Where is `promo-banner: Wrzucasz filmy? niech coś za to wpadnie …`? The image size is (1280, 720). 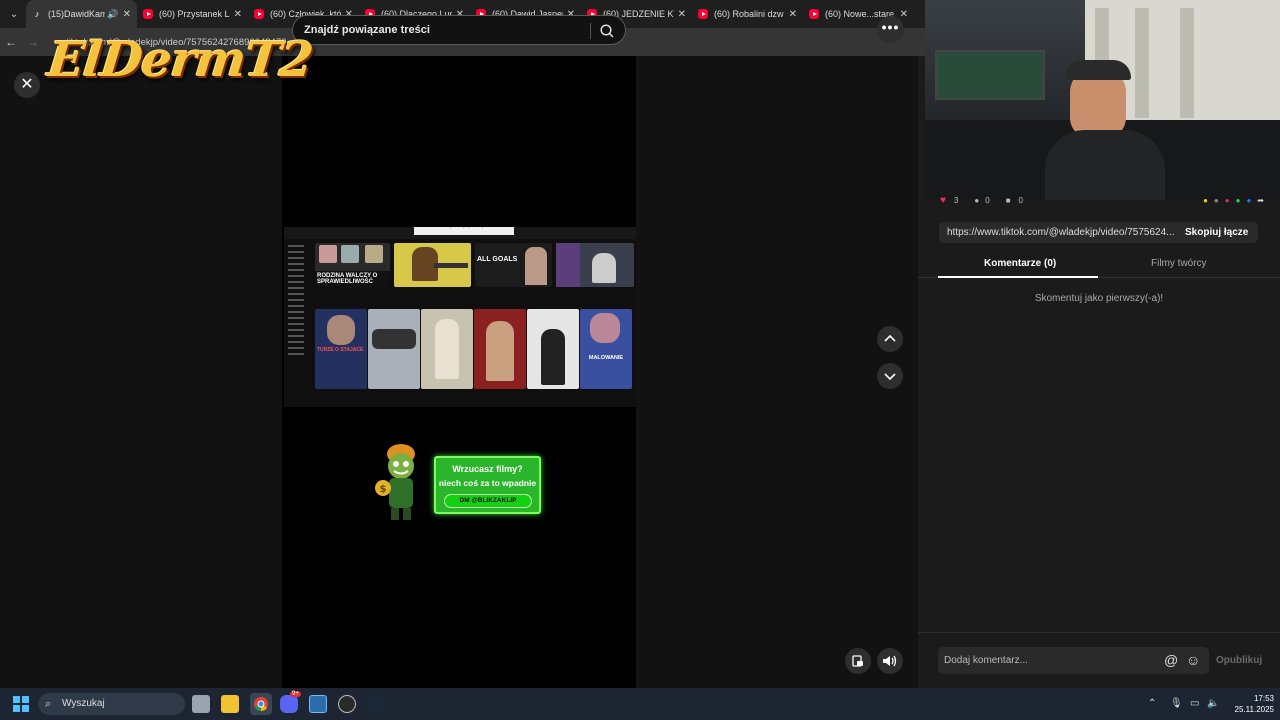
promo-banner: Wrzucasz filmy? niech coś za to wpadnie … is located at coordinates (487, 485).